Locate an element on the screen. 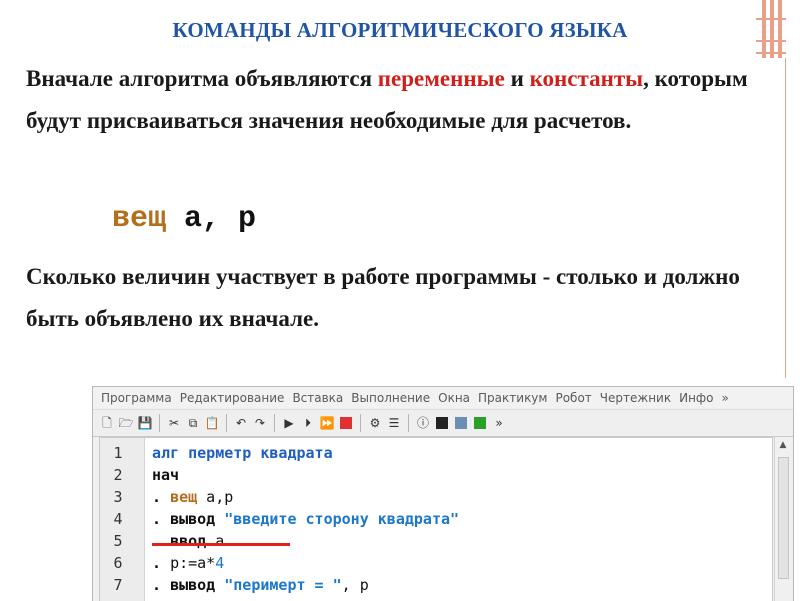  highlight-variables: переменные is located at coordinates (441, 78).